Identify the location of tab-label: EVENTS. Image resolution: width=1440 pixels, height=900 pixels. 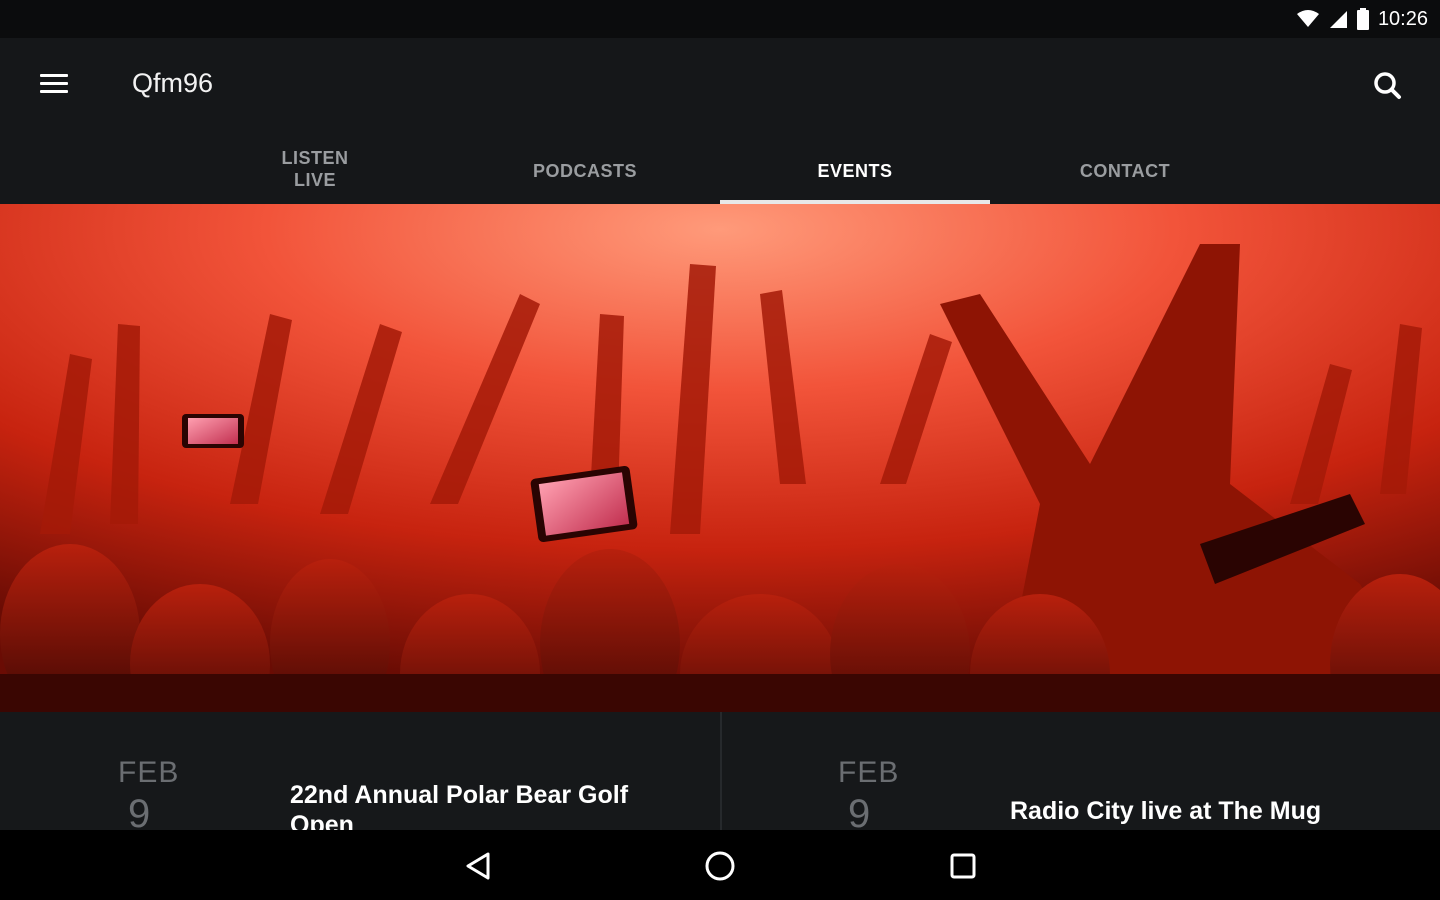
(855, 171).